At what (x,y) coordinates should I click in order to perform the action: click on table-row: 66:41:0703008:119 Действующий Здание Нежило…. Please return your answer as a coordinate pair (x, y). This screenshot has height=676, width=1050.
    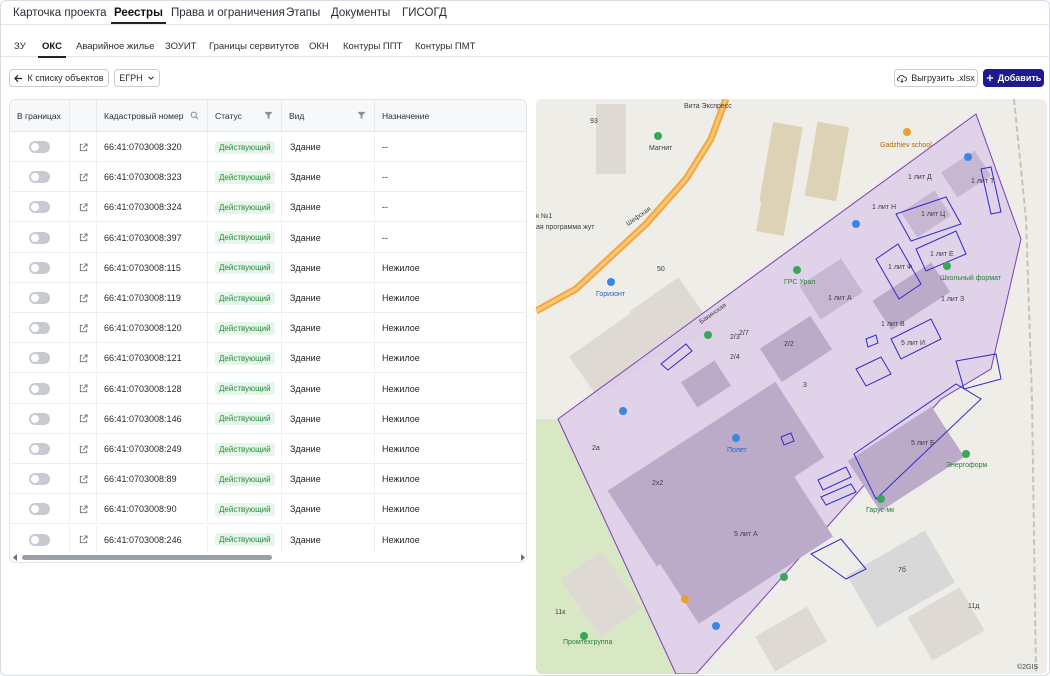
    Looking at the image, I should click on (268, 298).